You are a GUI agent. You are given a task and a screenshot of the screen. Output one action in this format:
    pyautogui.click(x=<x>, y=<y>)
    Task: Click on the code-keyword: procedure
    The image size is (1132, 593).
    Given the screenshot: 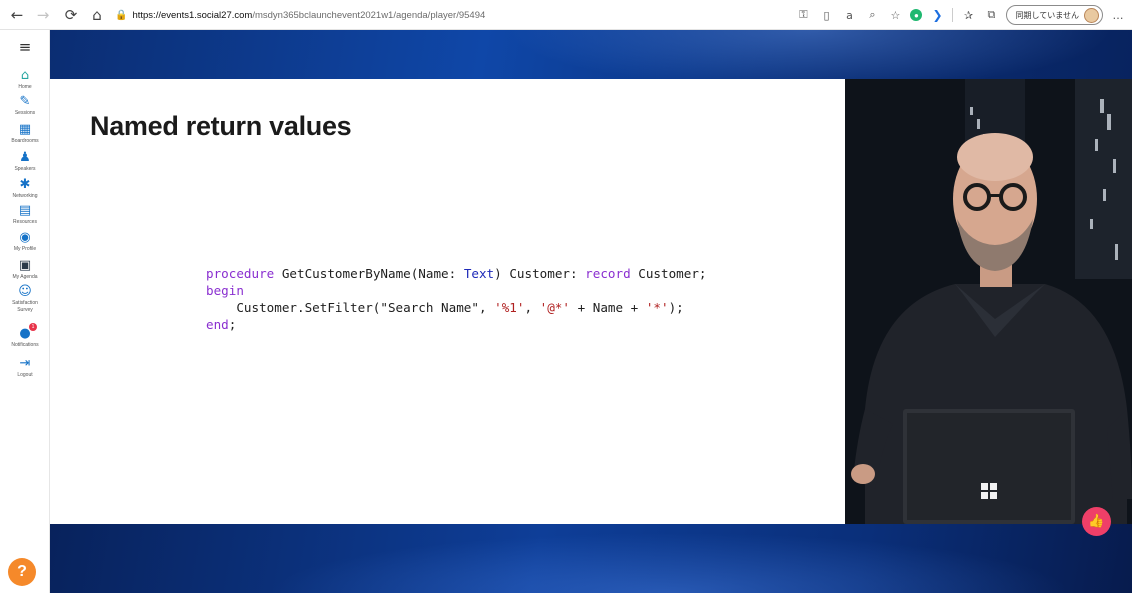 What is the action you would take?
    pyautogui.click(x=240, y=273)
    